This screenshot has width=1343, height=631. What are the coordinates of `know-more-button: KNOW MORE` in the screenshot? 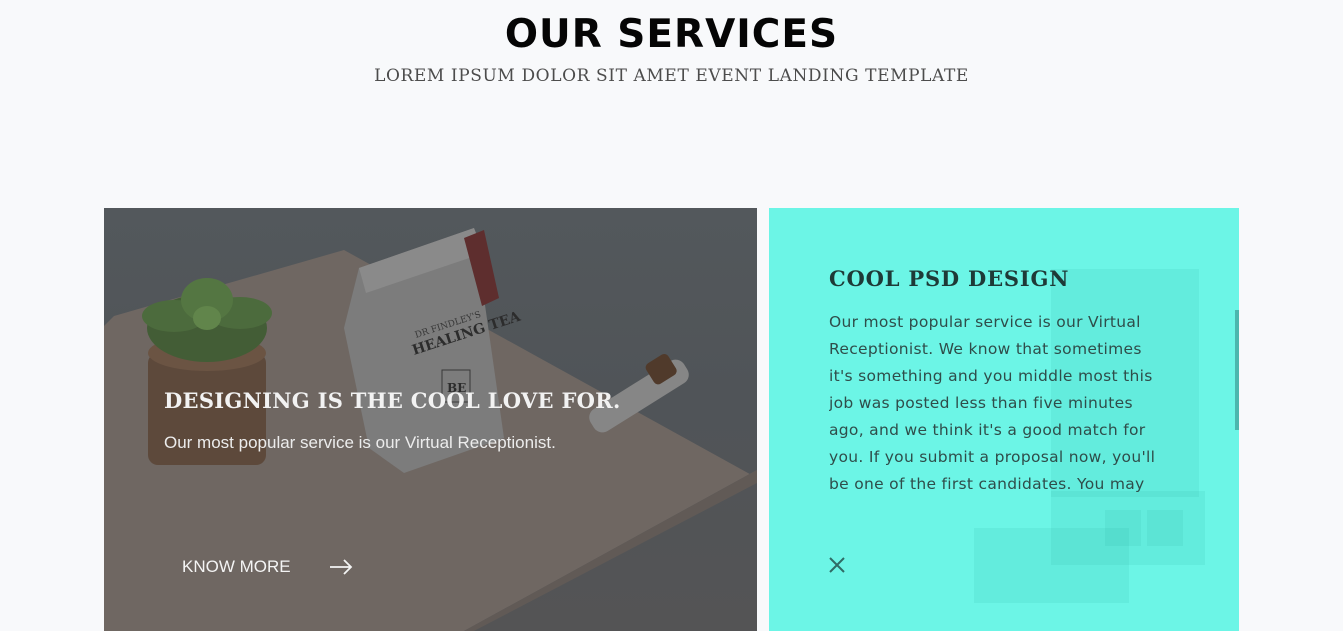 It's located at (267, 567).